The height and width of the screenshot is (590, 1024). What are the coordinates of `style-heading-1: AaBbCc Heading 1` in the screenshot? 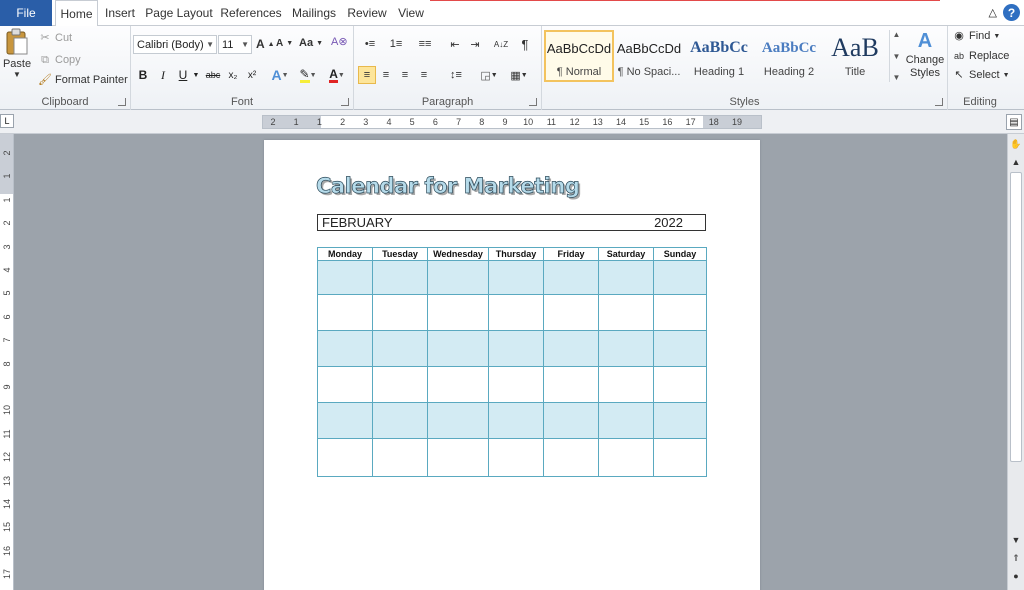 It's located at (719, 56).